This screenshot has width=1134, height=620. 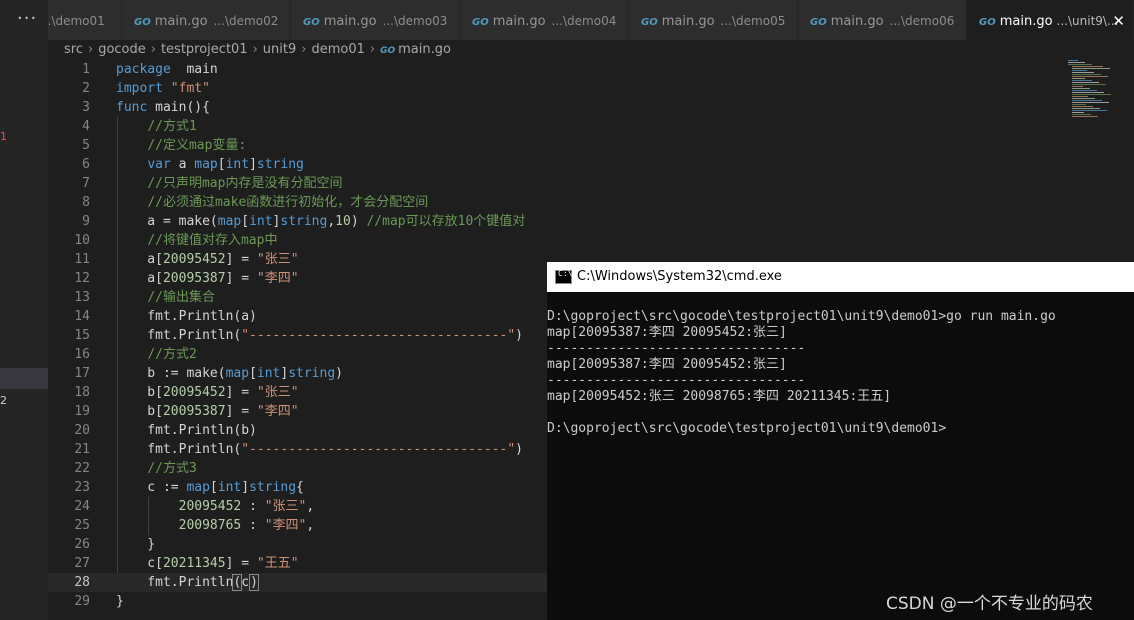 I want to click on code-token: 20095452, so click(x=194, y=392).